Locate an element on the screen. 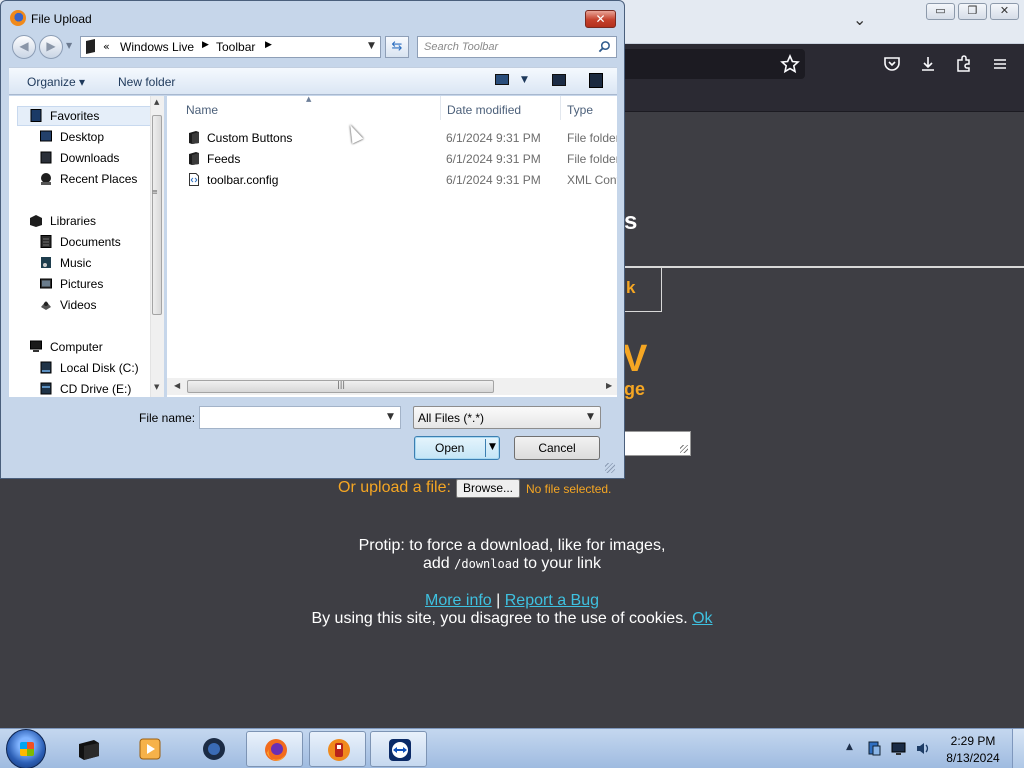 The image size is (1024, 768). column-header-name: Name is located at coordinates (202, 110).